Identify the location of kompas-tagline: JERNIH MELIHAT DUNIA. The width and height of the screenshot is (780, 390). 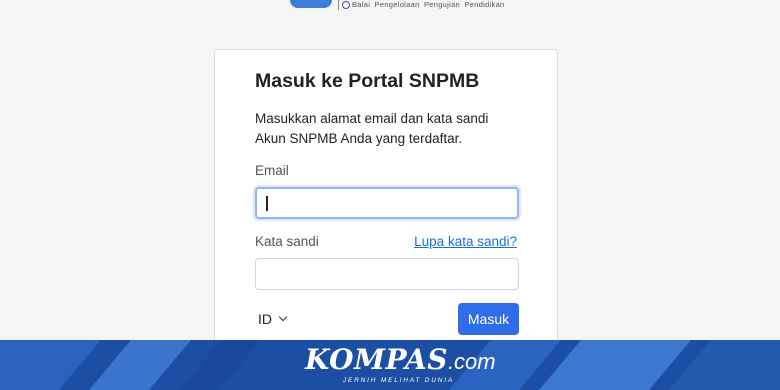
(398, 380).